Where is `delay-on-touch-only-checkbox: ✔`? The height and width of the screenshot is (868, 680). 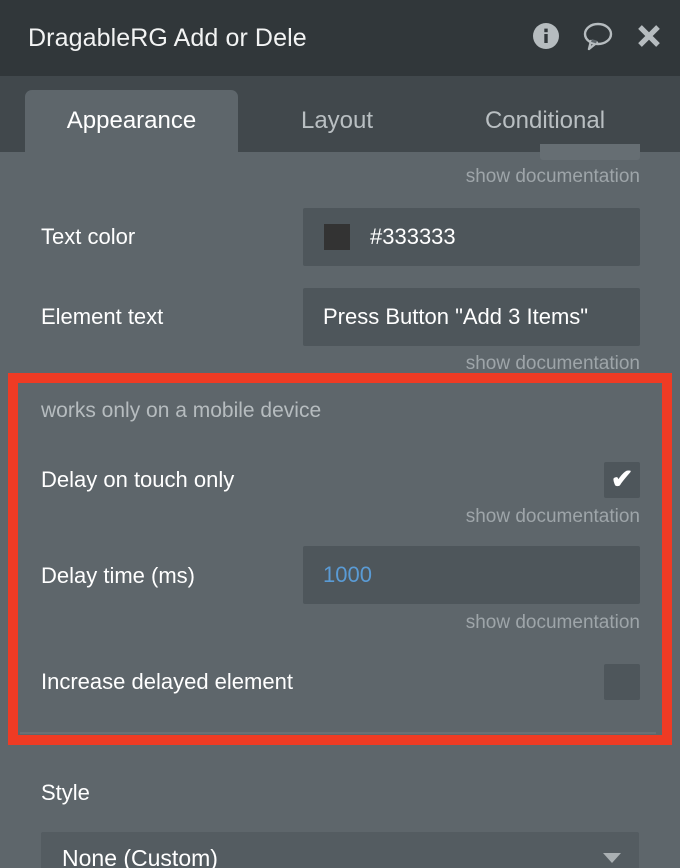
delay-on-touch-only-checkbox: ✔ is located at coordinates (622, 480).